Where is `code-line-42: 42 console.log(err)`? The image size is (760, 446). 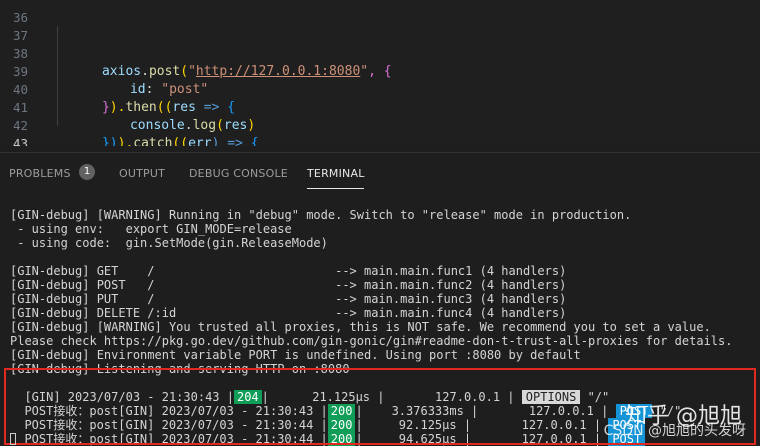
code-line-42: 42 console.log(err) is located at coordinates (380, 116).